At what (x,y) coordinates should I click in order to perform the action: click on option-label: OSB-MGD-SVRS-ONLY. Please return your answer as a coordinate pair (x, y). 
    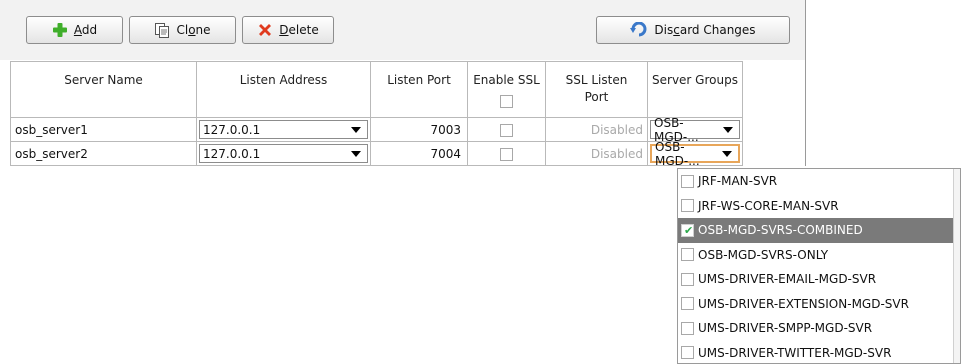
    Looking at the image, I should click on (763, 254).